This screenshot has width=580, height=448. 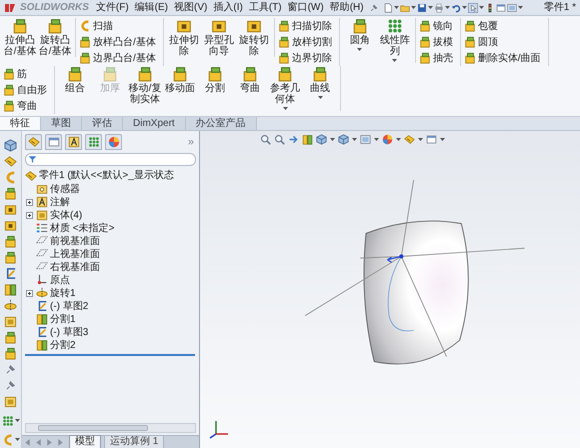 What do you see at coordinates (190, 7) in the screenshot?
I see `menu-item: 视图(V)` at bounding box center [190, 7].